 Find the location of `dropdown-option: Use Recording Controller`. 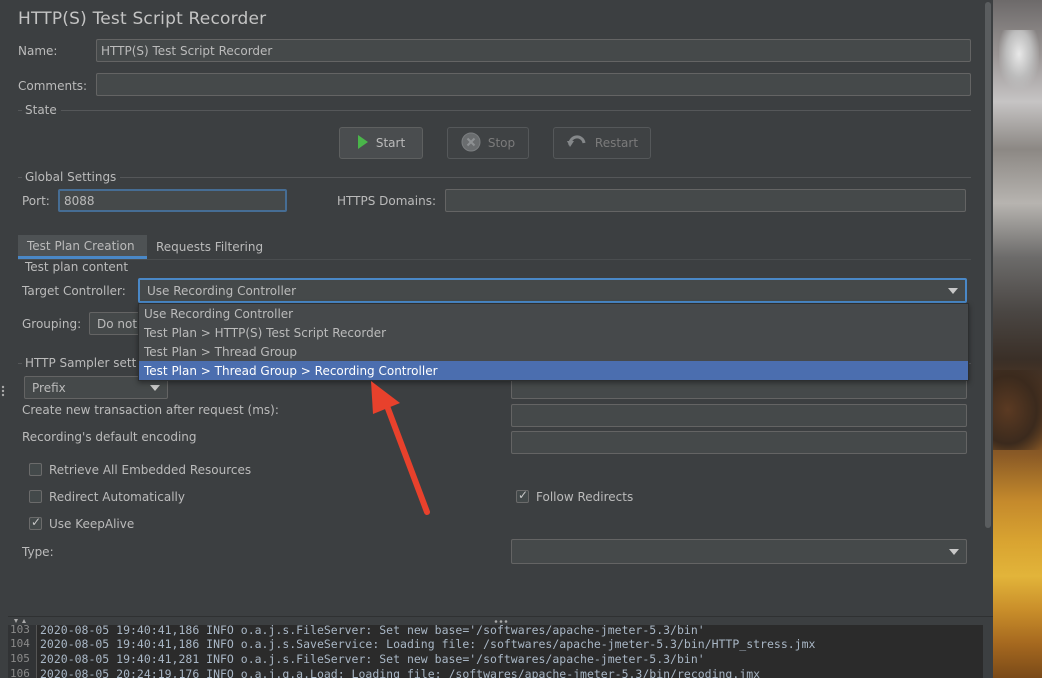

dropdown-option: Use Recording Controller is located at coordinates (553, 313).